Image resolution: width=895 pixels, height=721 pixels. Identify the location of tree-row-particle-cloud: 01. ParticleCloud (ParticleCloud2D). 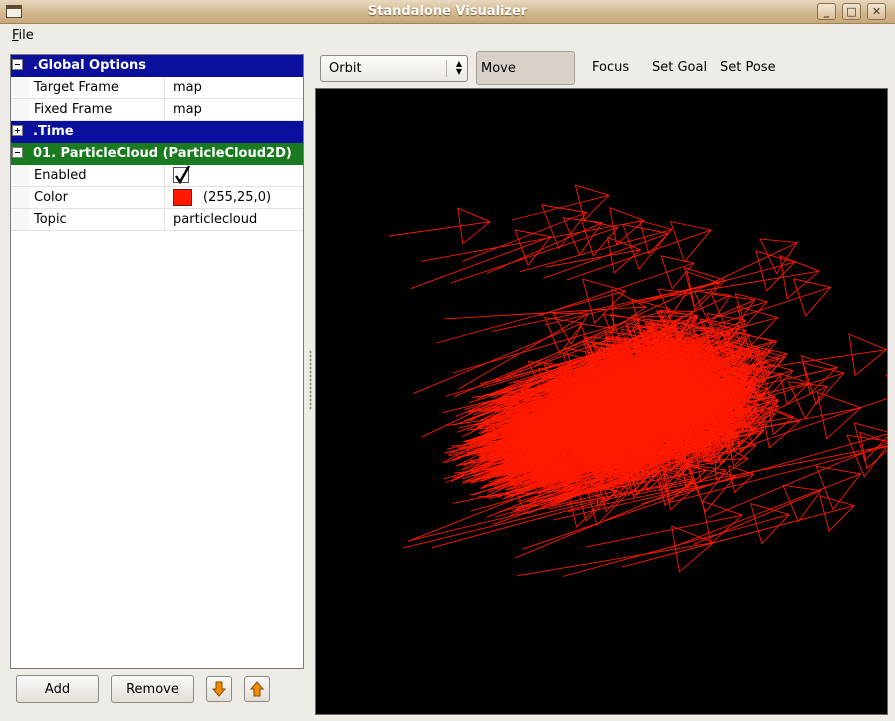
(157, 154).